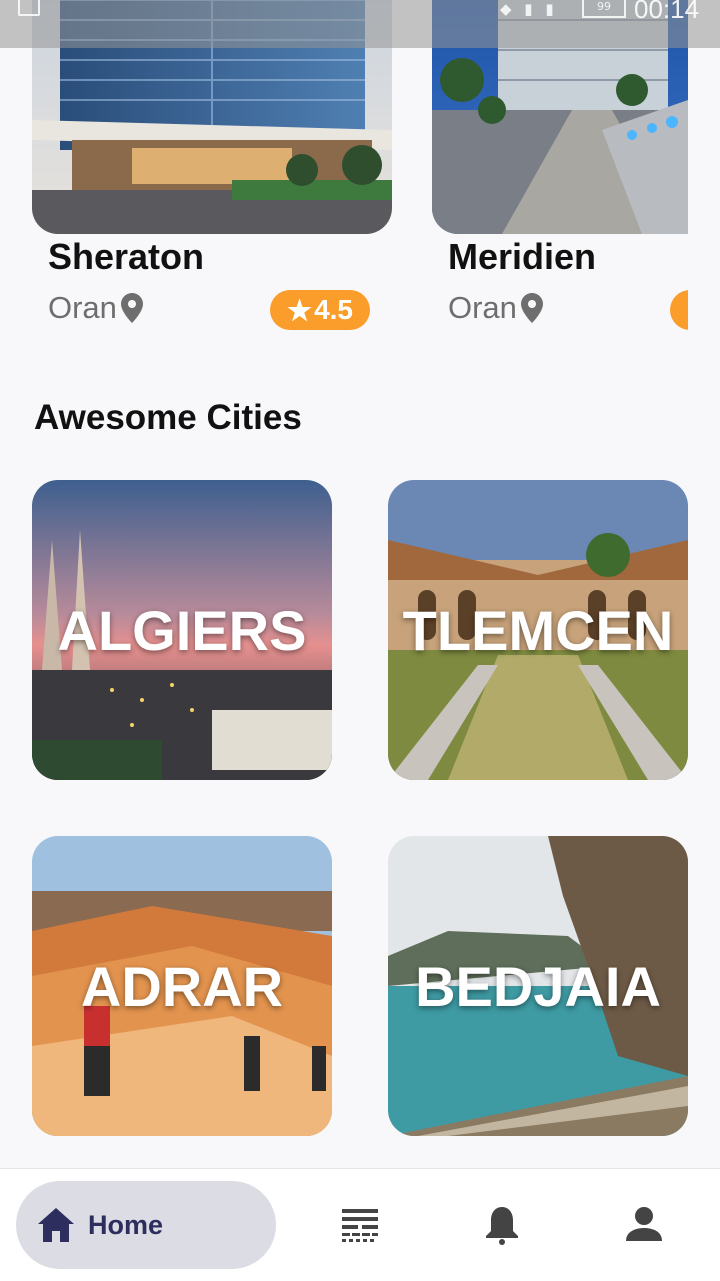 Image resolution: width=720 pixels, height=1281 pixels. I want to click on hotel-name: Sheraton, so click(126, 256).